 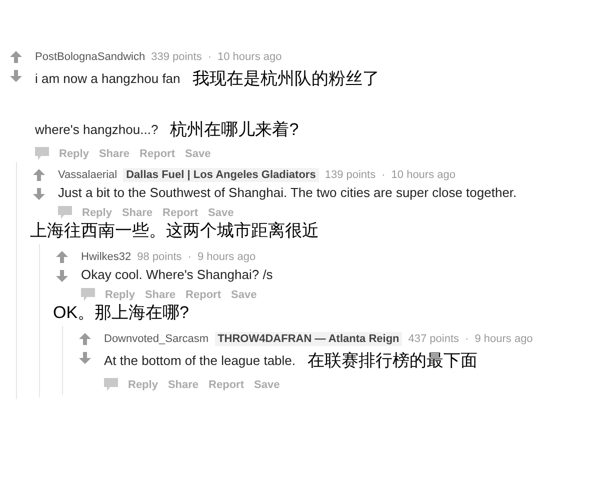 I want to click on username-link: Vassalaerial, so click(x=88, y=174).